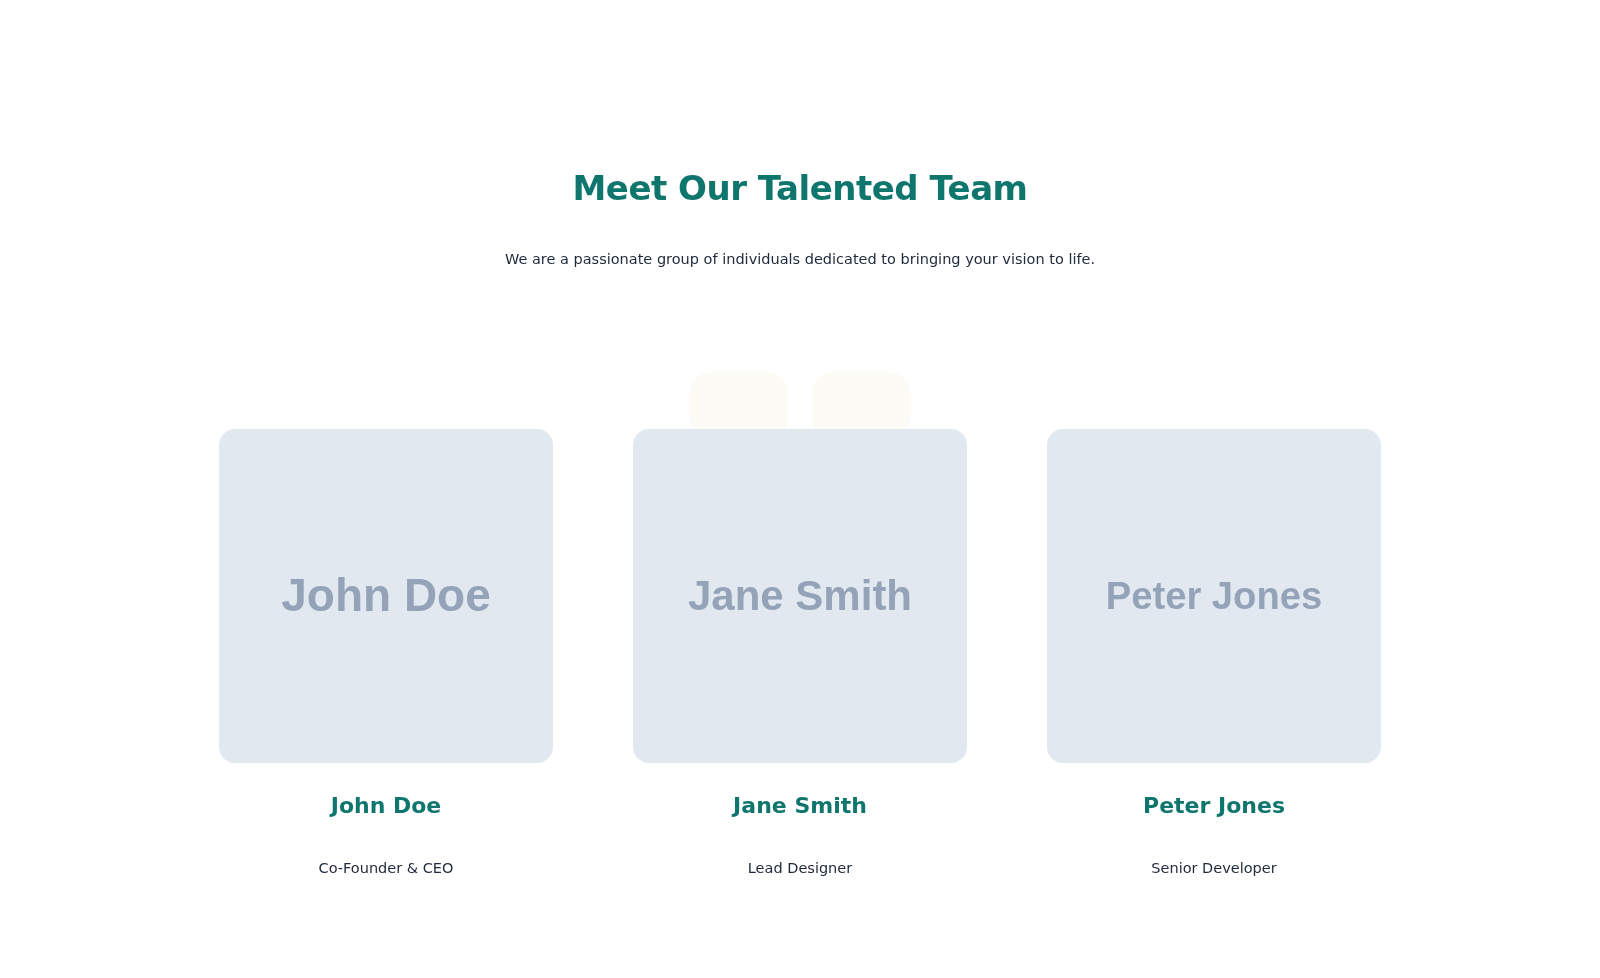 This screenshot has width=1600, height=978. Describe the element at coordinates (386, 596) in the screenshot. I see `placeholder-text: John Doe` at that location.